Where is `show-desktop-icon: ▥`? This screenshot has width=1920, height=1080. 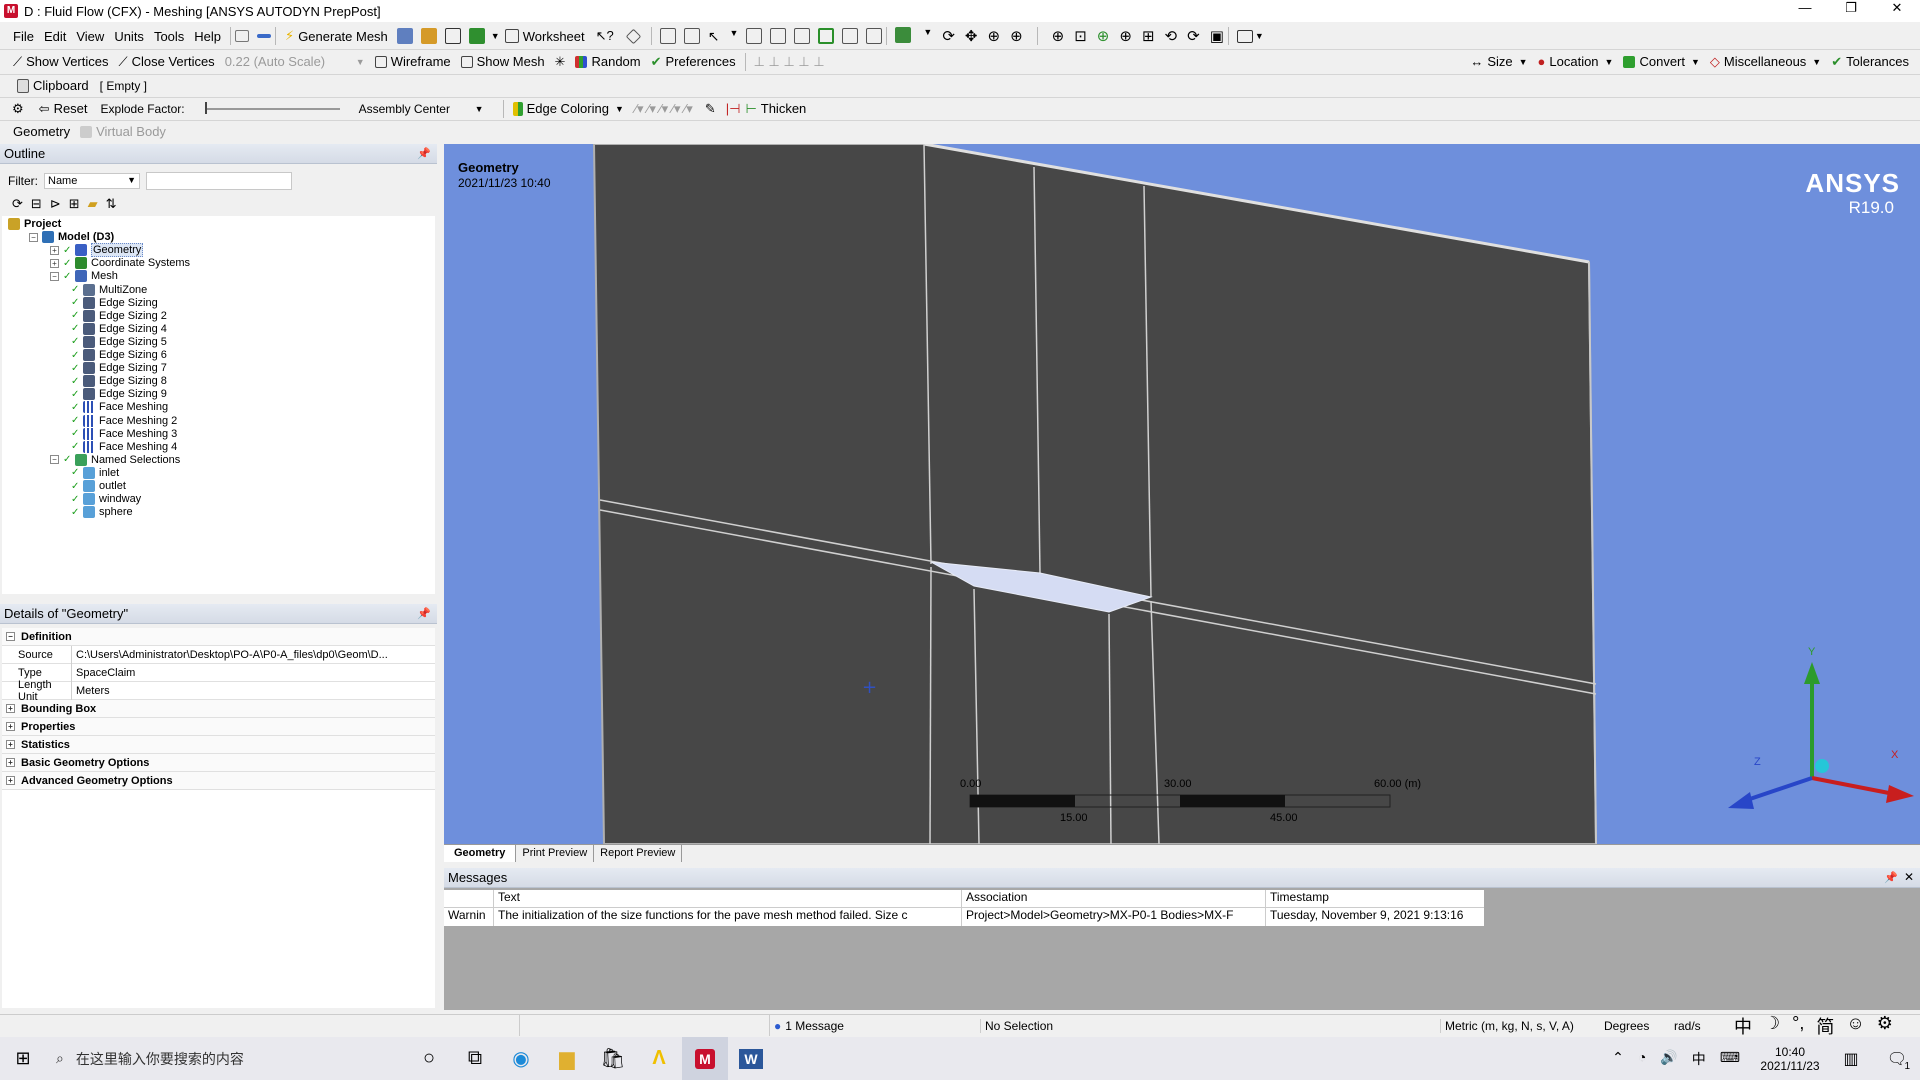
show-desktop-icon: ▥ is located at coordinates (1851, 1058).